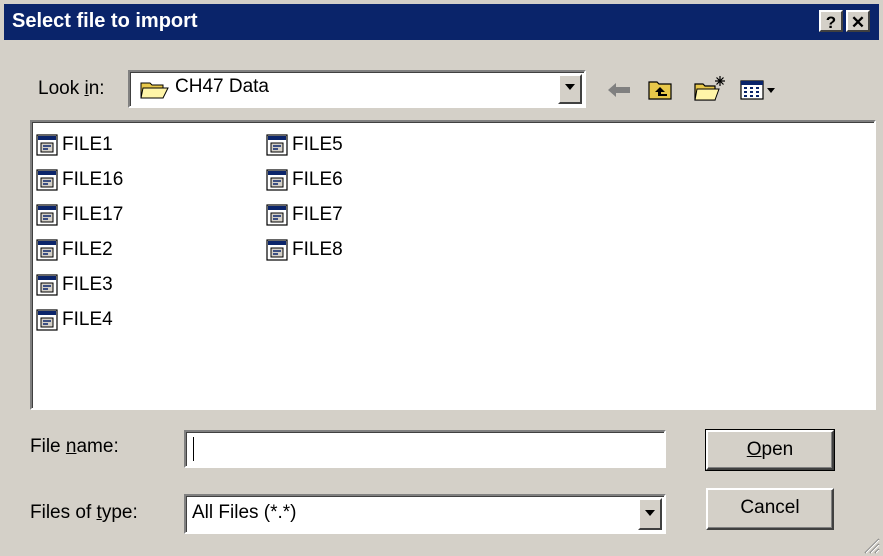 This screenshot has height=556, width=883. What do you see at coordinates (759, 90) in the screenshot?
I see `view-menu-icon` at bounding box center [759, 90].